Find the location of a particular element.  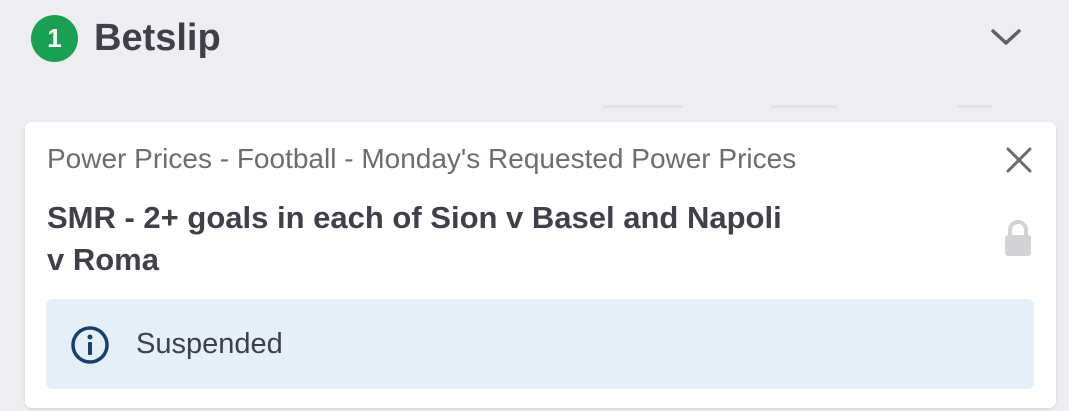

collapse-button is located at coordinates (1006, 38).